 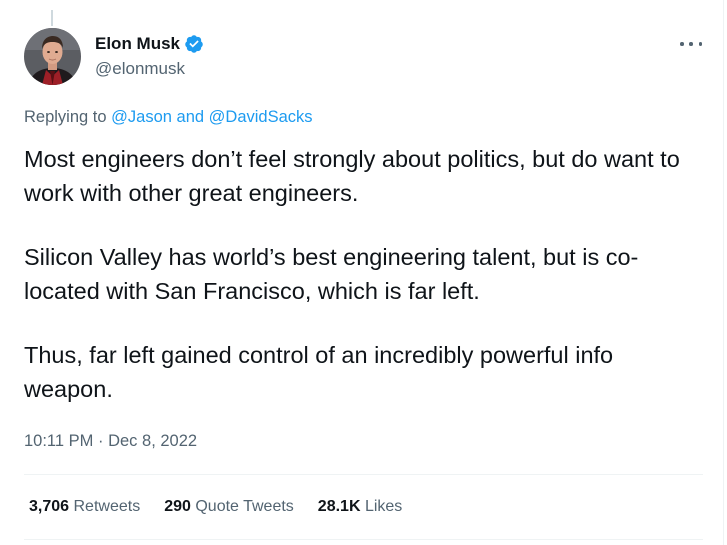 I want to click on tweet-timestamp: 10:11 PM · Dec 8, 2022, so click(x=110, y=441).